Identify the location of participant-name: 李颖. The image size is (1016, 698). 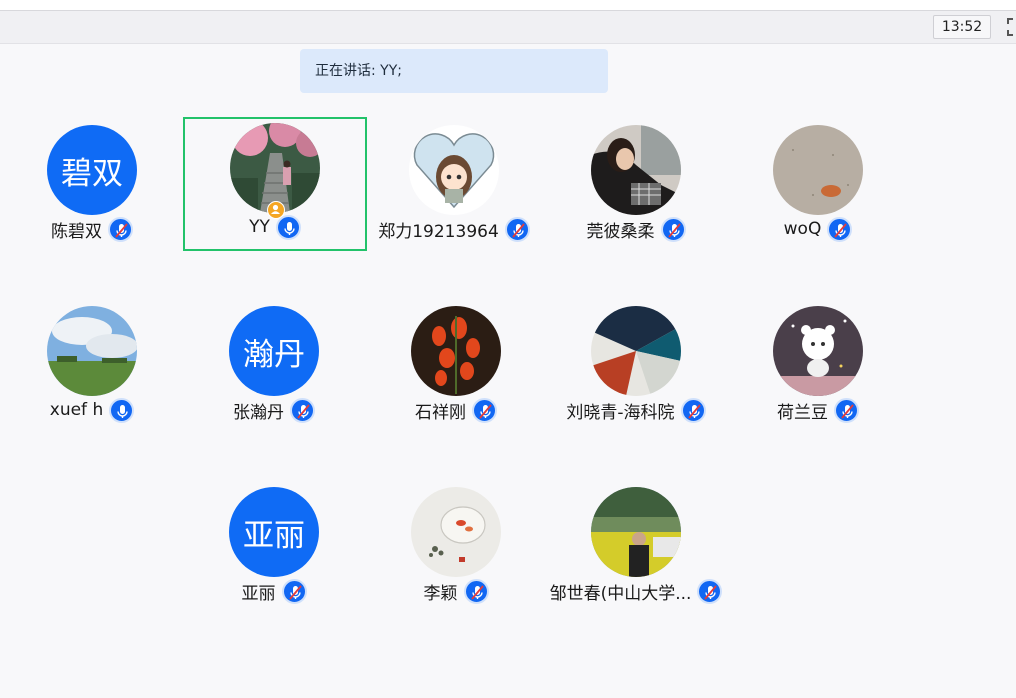
(440, 593).